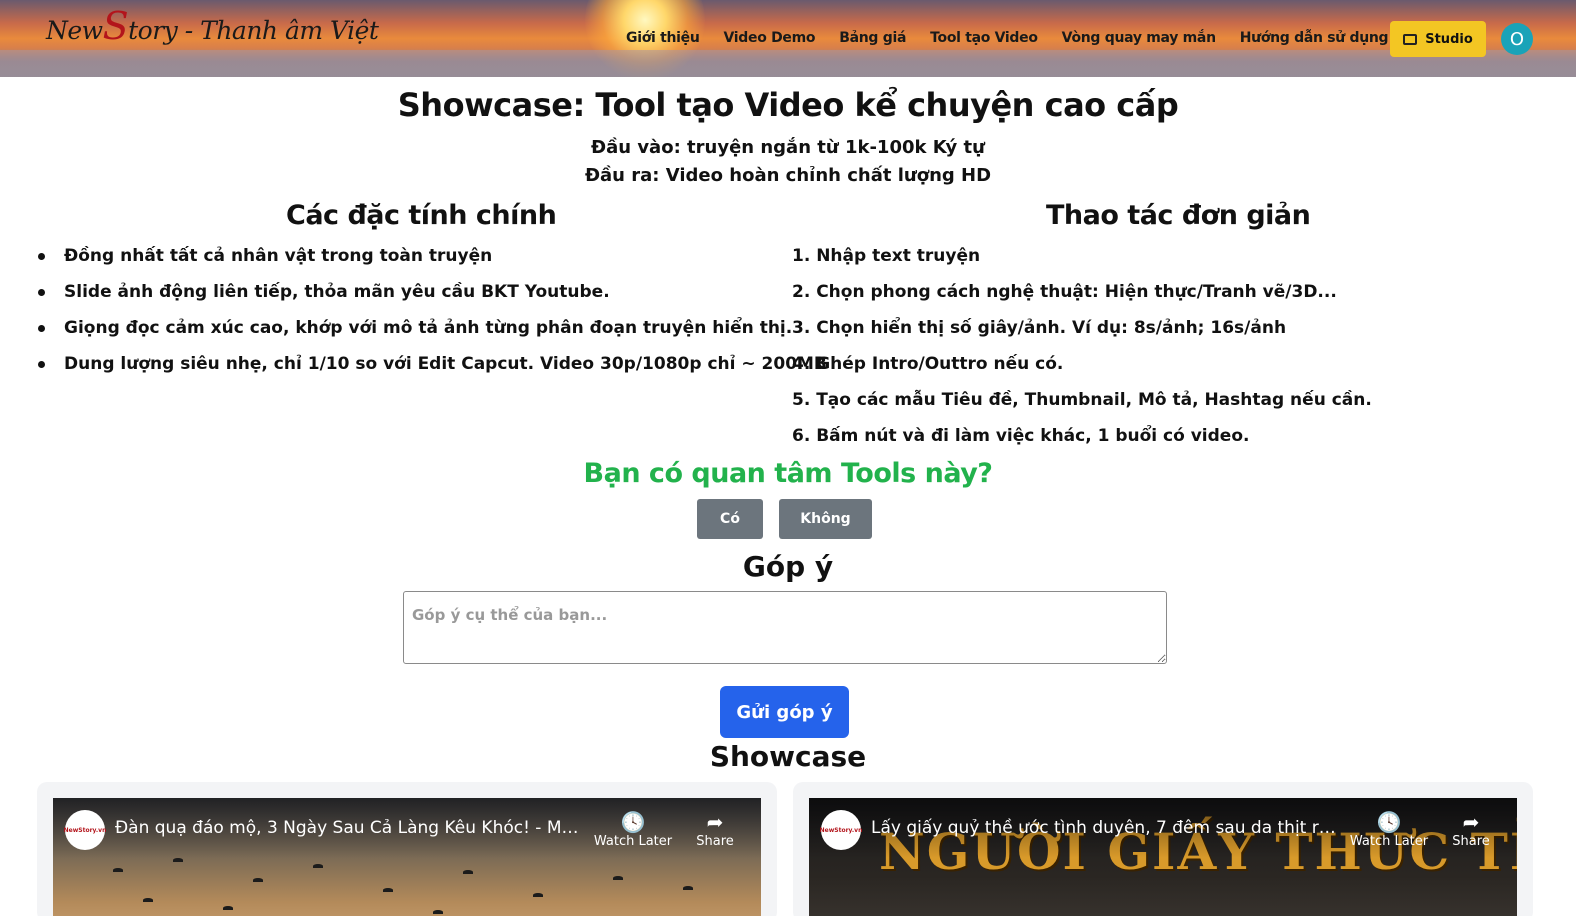 This screenshot has width=1576, height=916. I want to click on user-avatar: O, so click(1517, 39).